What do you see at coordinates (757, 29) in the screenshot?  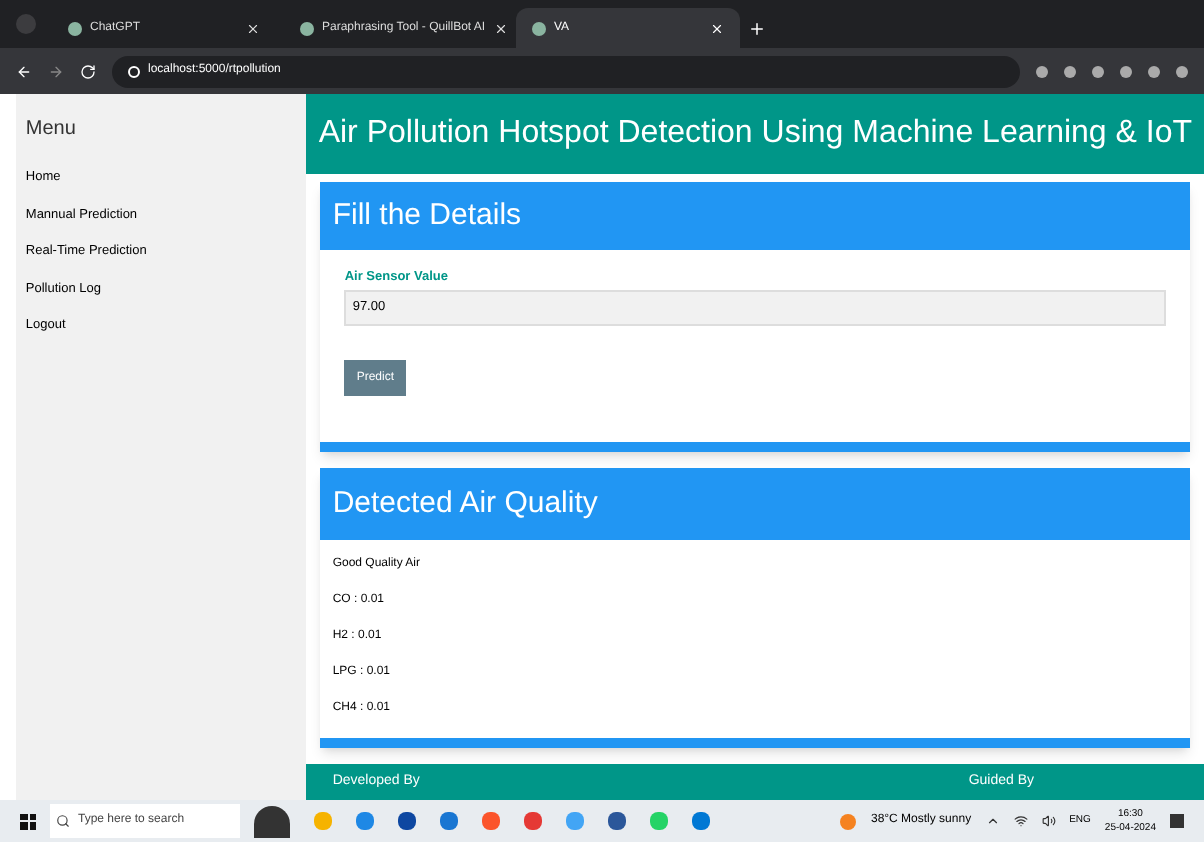 I see `new-tab-icon` at bounding box center [757, 29].